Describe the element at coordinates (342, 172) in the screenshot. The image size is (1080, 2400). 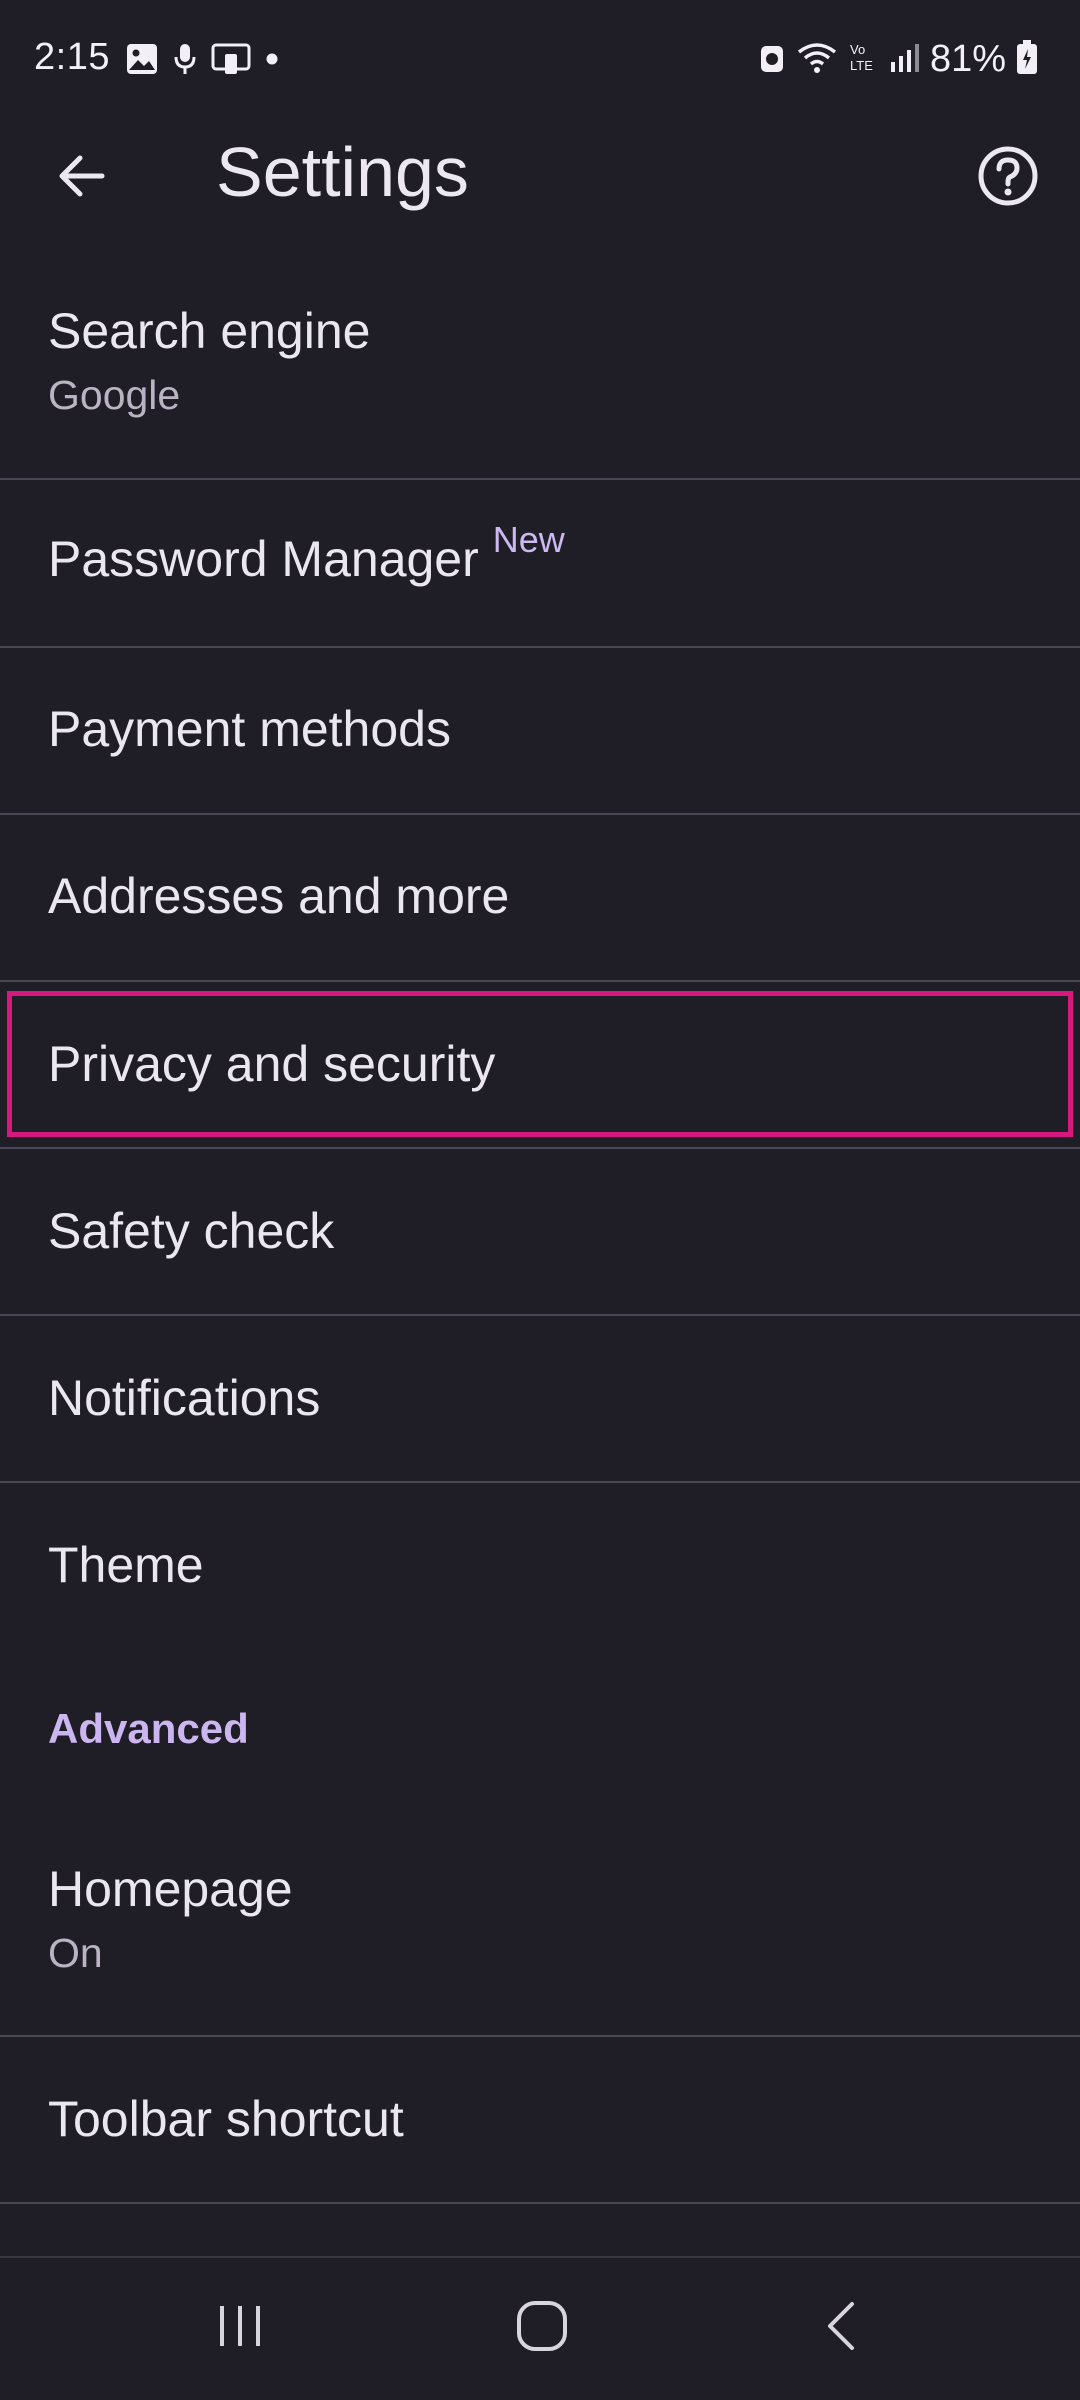
I see `page-title: Settings` at that location.